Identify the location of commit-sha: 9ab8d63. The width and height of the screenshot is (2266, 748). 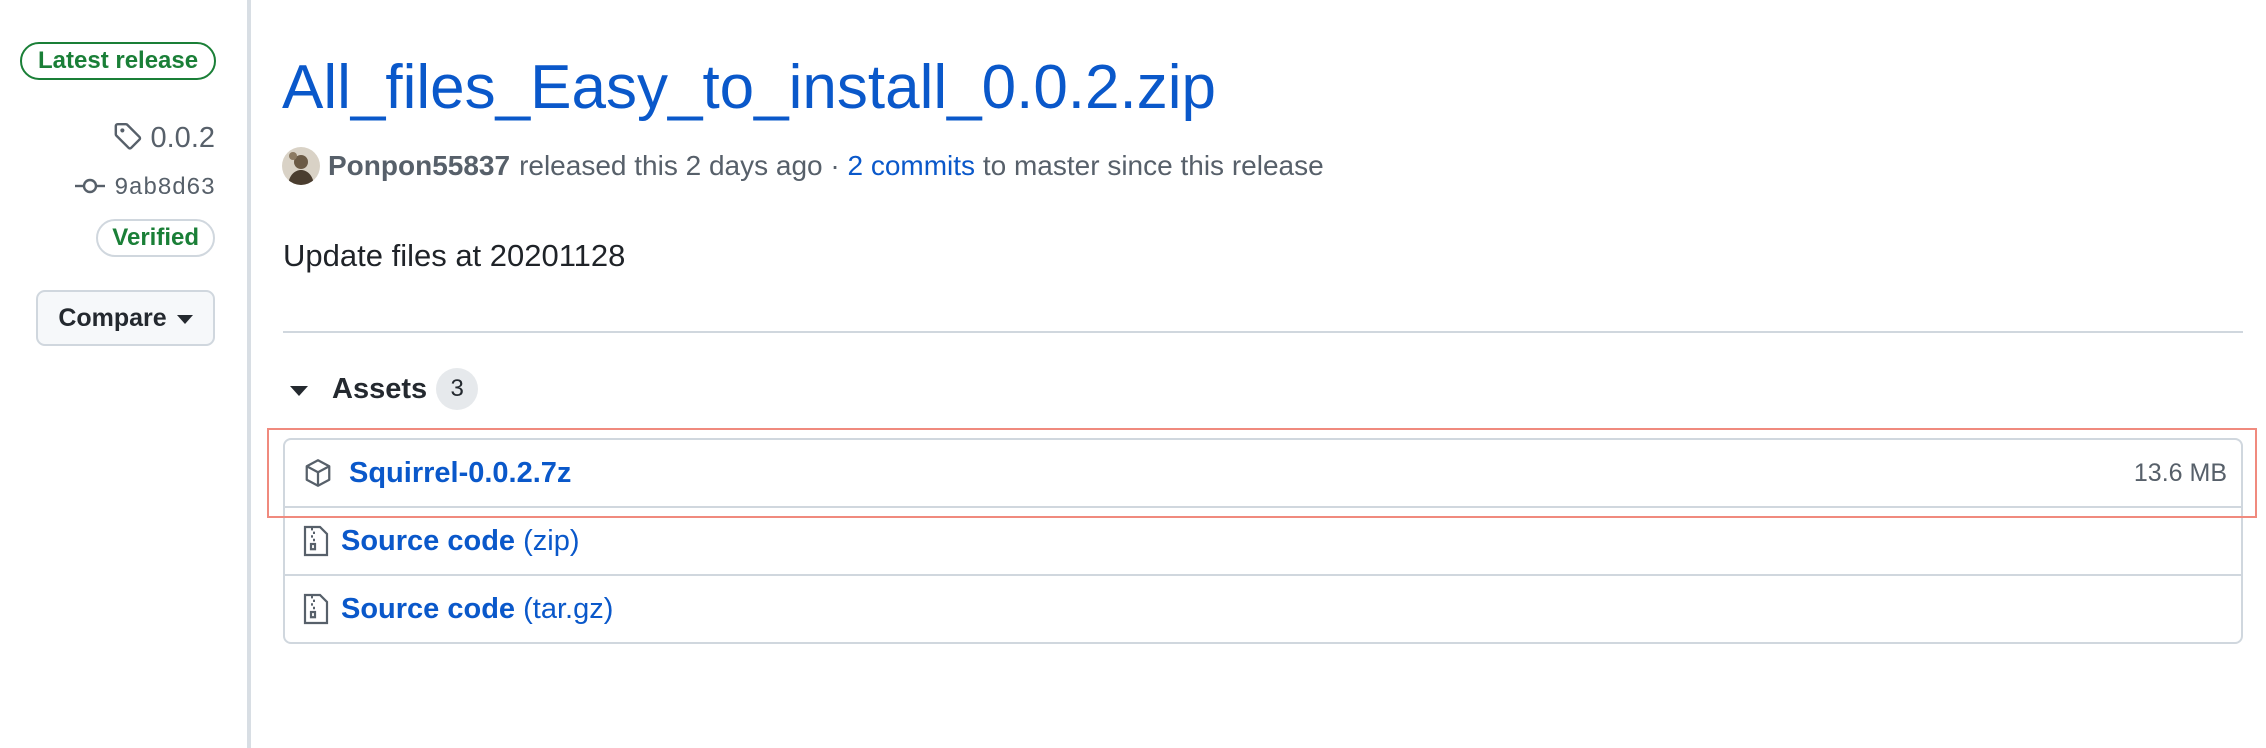
(164, 188).